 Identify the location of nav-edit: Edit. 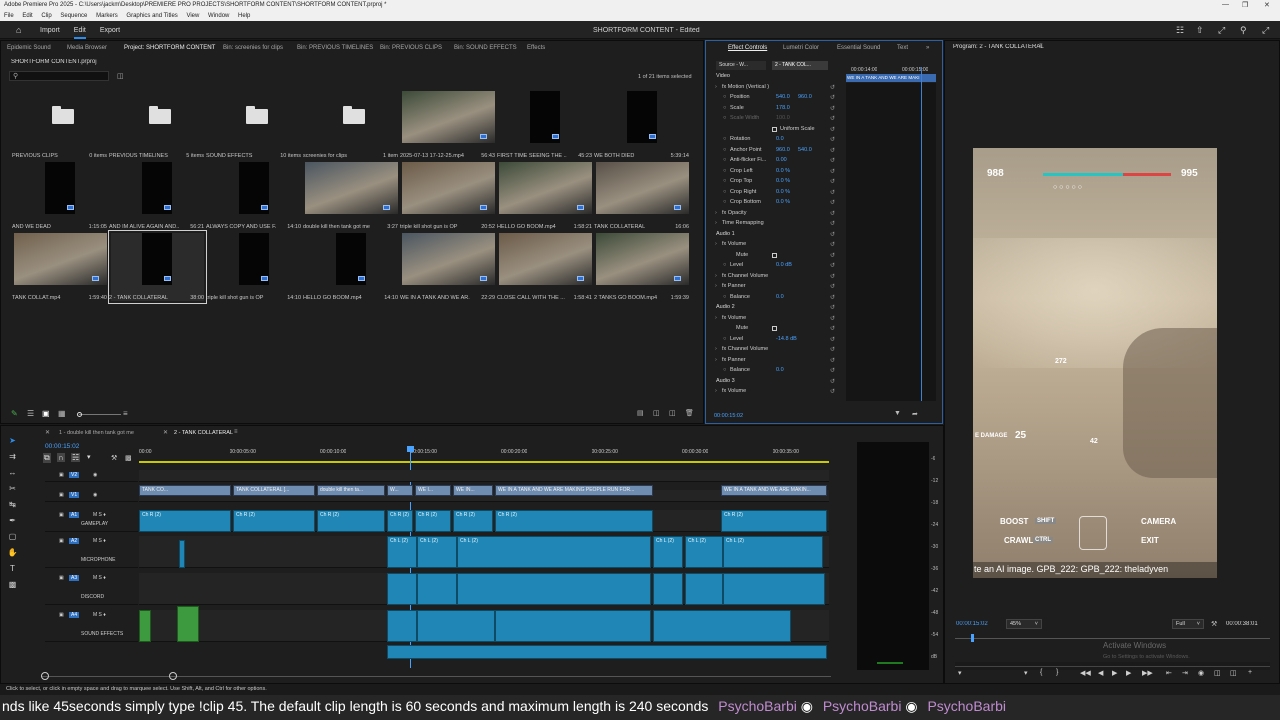
(79, 33).